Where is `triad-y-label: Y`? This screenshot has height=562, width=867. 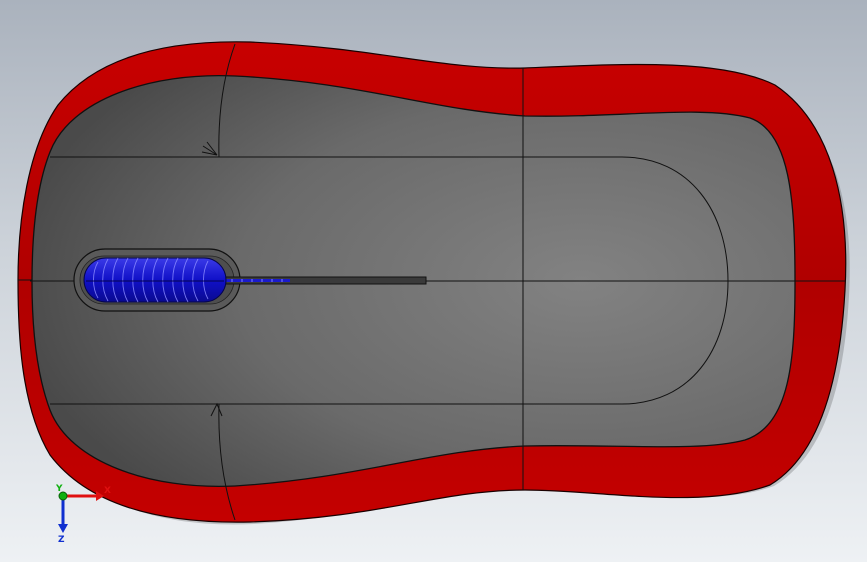
triad-y-label: Y is located at coordinates (59, 489).